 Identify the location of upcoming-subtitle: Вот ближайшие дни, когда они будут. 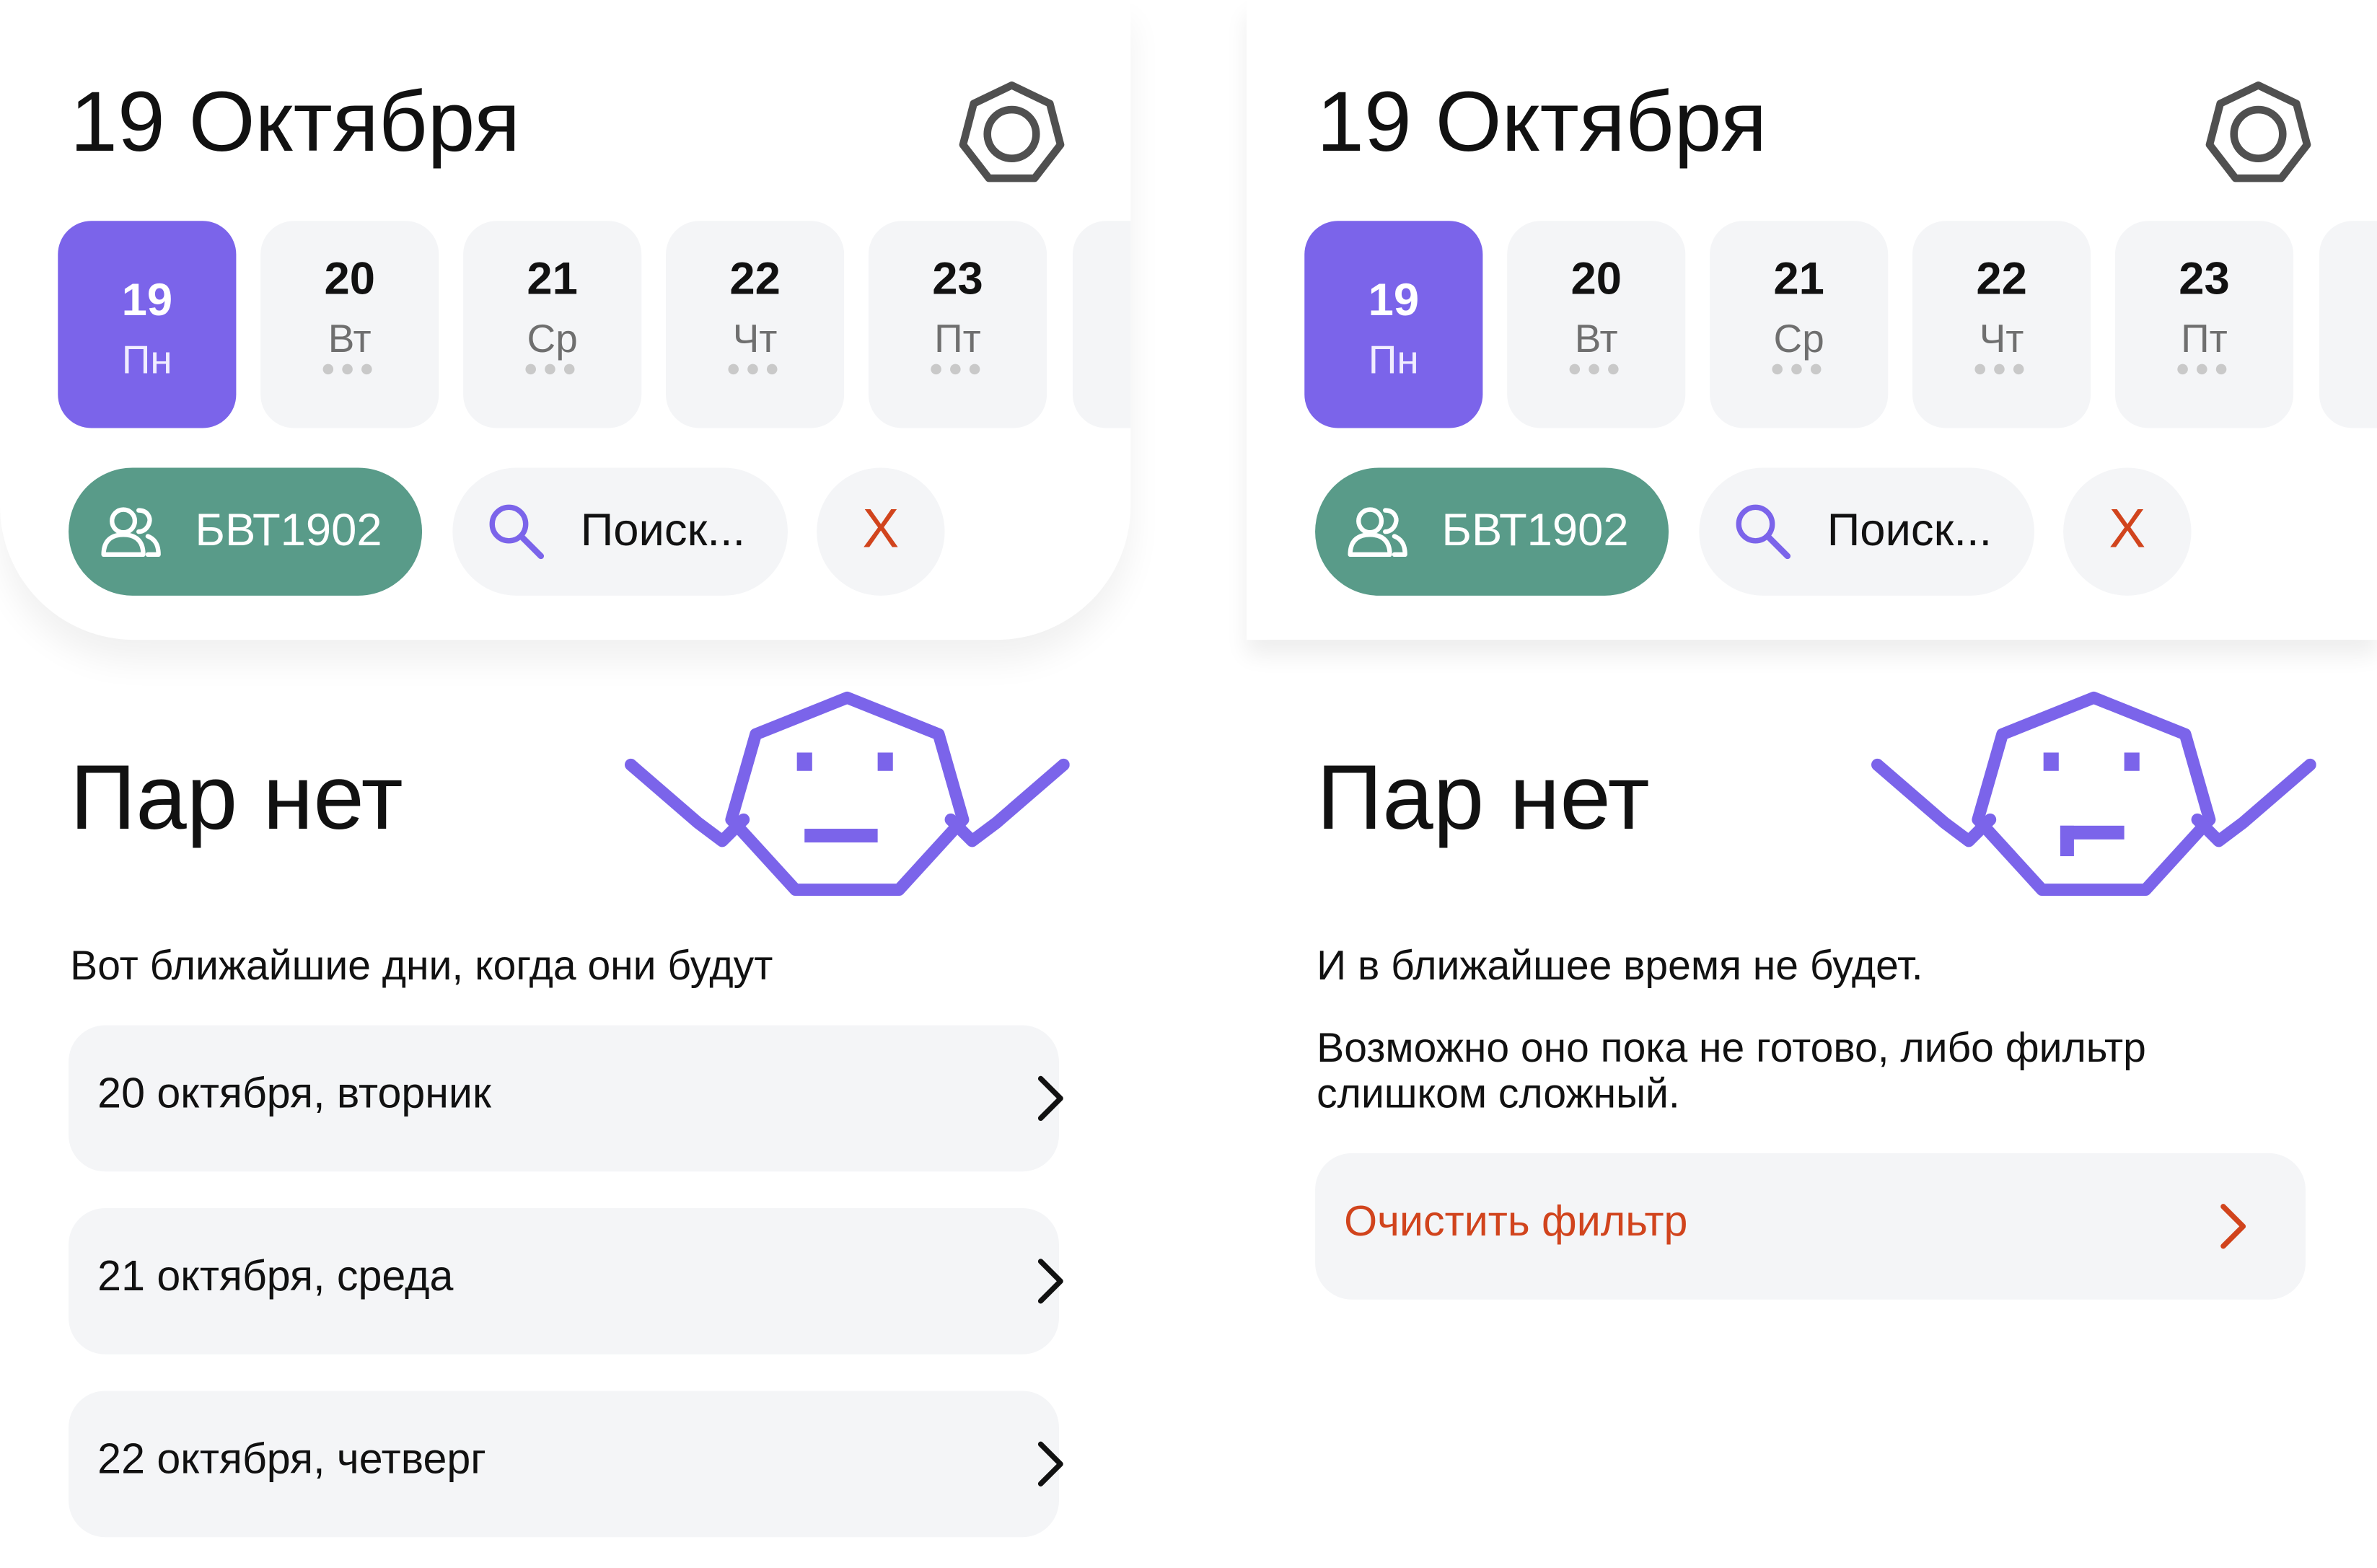
(421, 966).